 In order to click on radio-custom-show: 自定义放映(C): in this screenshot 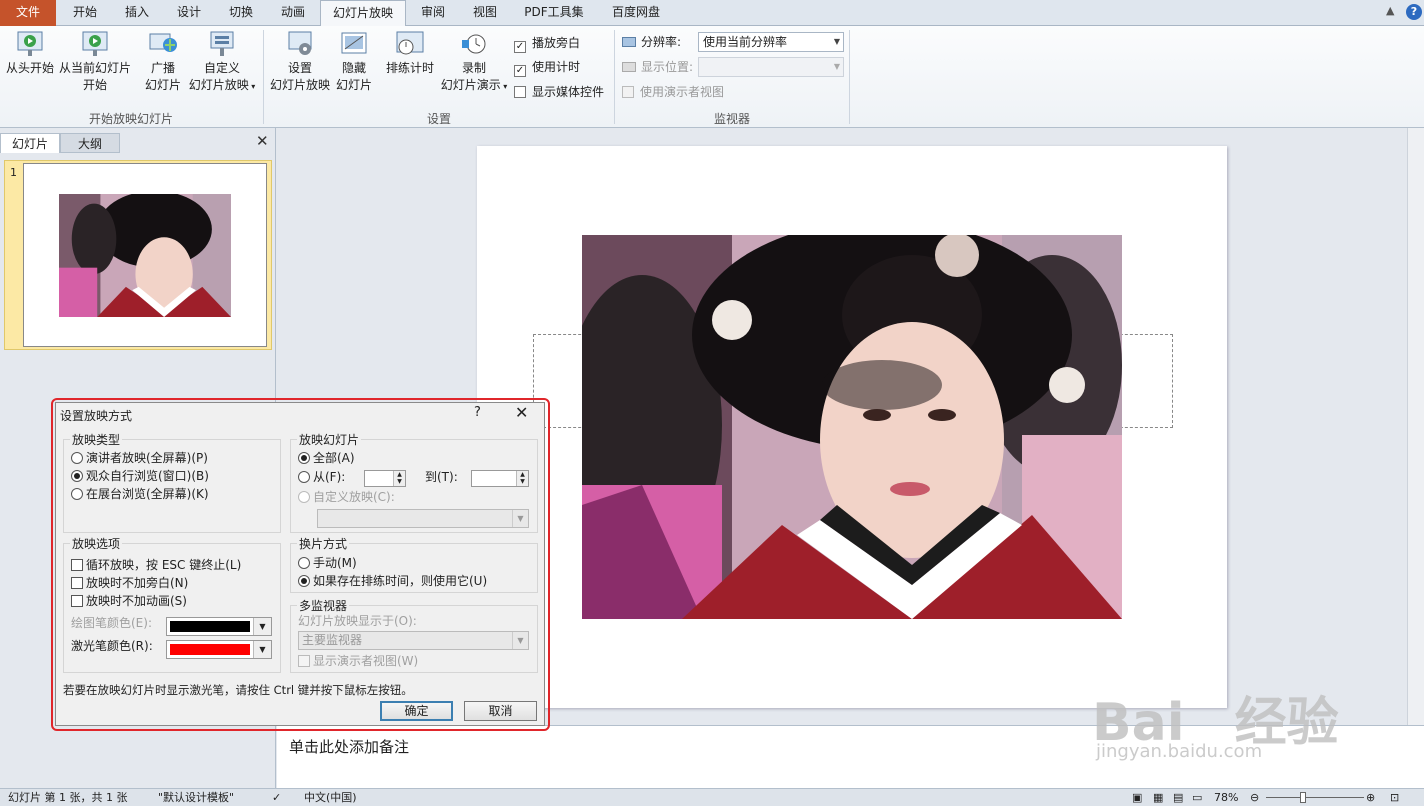, I will do `click(346, 497)`.